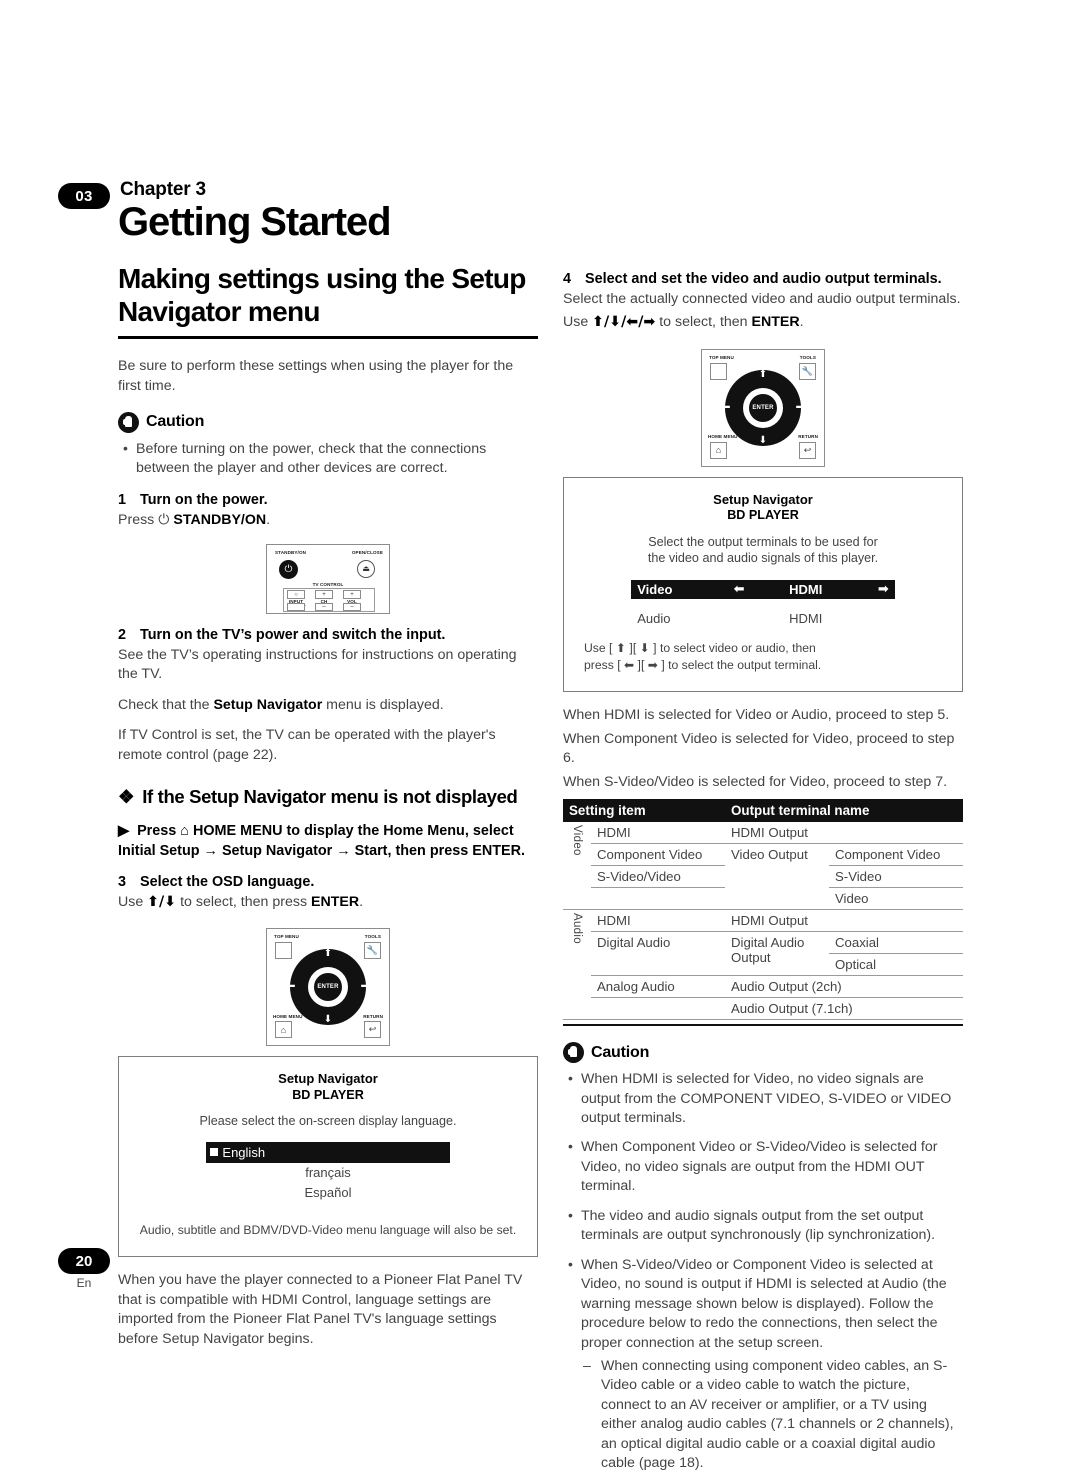 The width and height of the screenshot is (1080, 1484). I want to click on check-prefix: Check that the, so click(166, 704).